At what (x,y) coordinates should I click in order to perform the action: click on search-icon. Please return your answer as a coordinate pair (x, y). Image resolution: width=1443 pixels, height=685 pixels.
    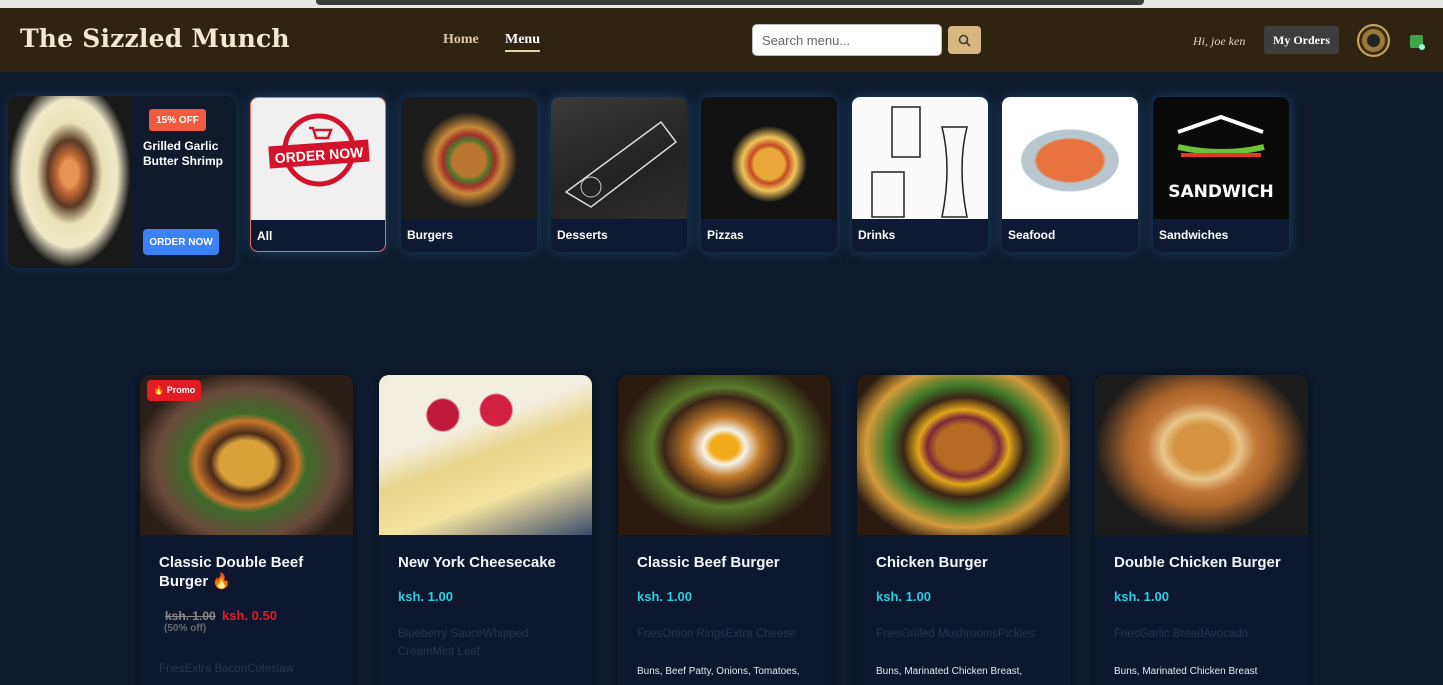
    Looking at the image, I should click on (964, 40).